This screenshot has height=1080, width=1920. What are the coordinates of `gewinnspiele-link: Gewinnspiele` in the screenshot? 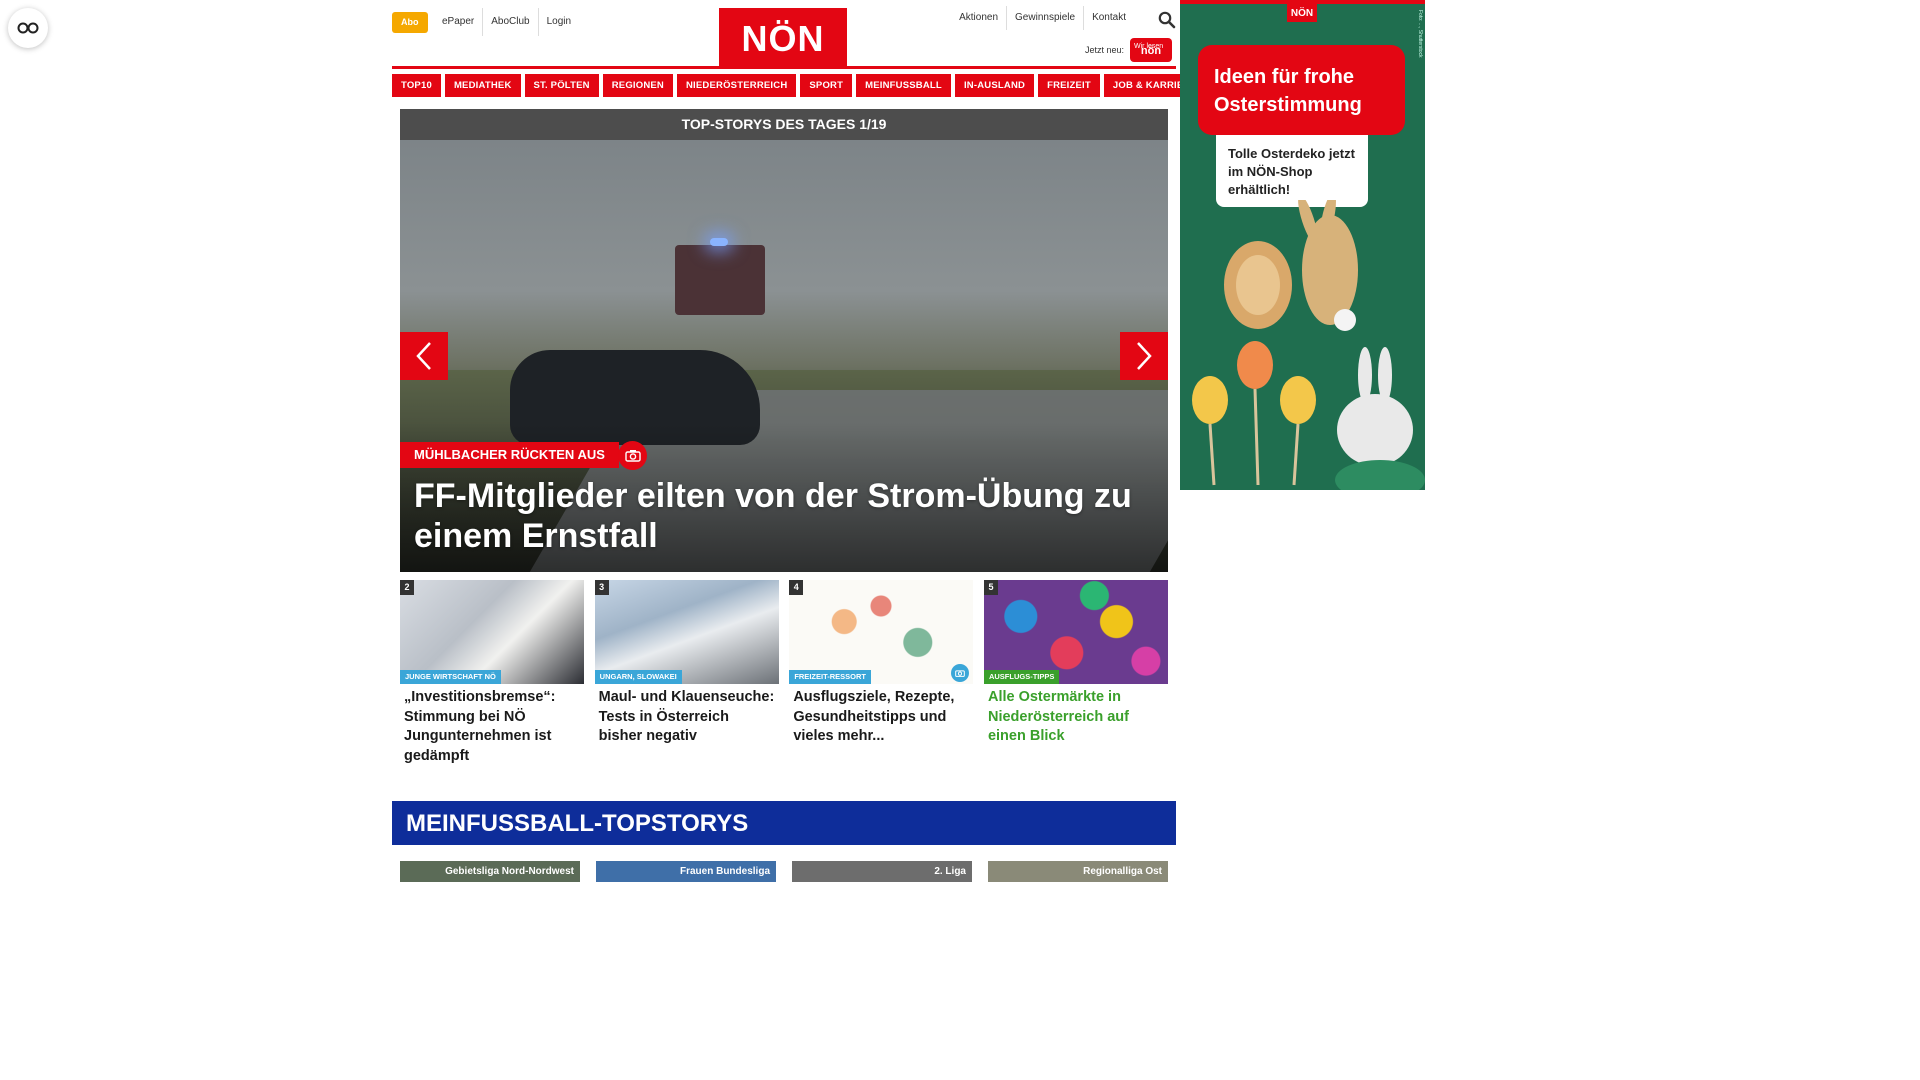 It's located at (1046, 18).